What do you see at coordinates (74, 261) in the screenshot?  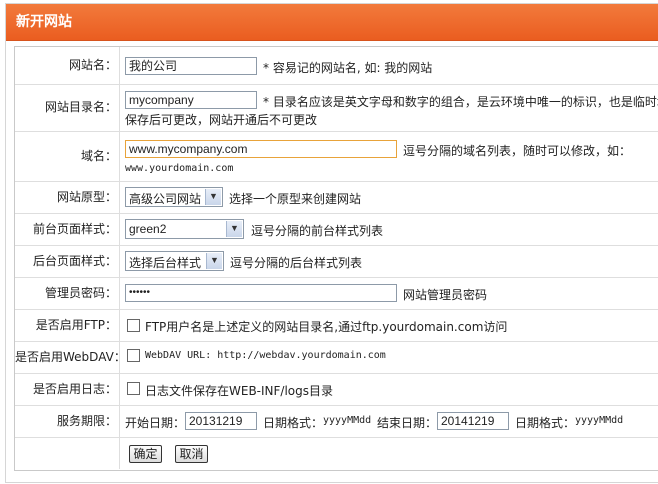 I see `back-style-label: 后台页面样式：` at bounding box center [74, 261].